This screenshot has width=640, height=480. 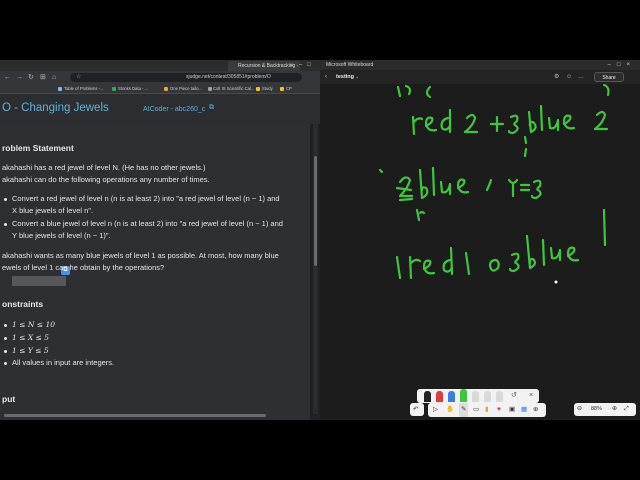 I want to click on input-heading: put, so click(x=9, y=399).